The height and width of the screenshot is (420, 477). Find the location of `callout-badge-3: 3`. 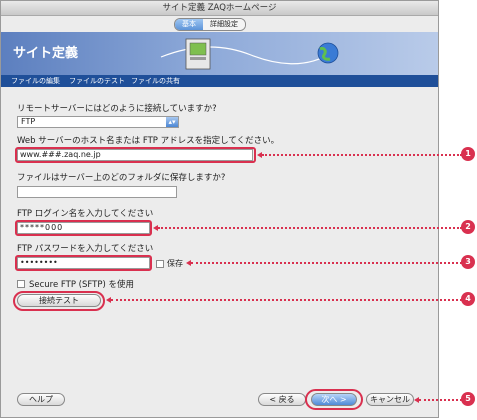

callout-badge-3: 3 is located at coordinates (468, 262).